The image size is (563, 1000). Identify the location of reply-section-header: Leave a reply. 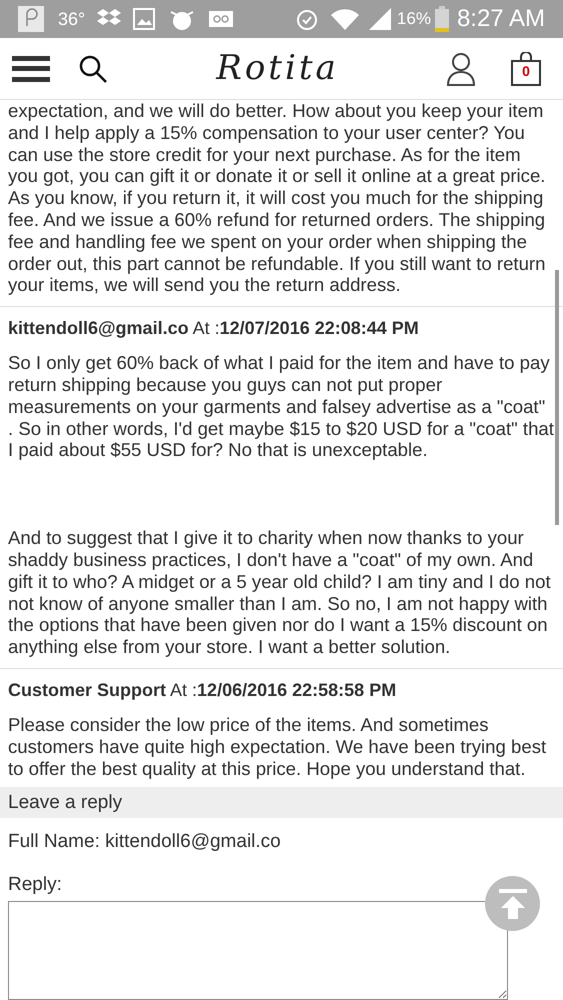
(281, 802).